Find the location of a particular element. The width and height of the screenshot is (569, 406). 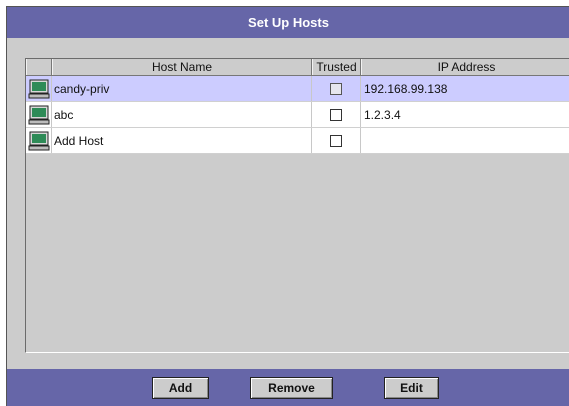

table-header: Host Name Trusted IP Address is located at coordinates (297, 67).